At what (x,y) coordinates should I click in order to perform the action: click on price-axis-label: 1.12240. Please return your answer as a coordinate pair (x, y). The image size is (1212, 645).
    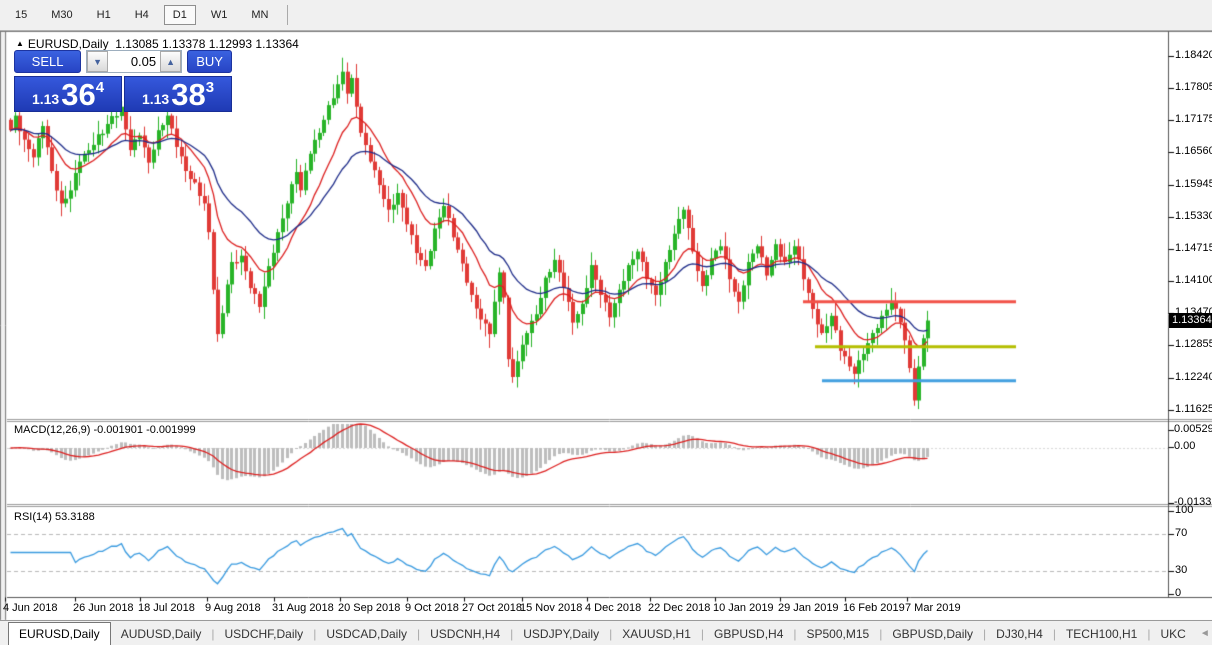
    Looking at the image, I should click on (1193, 376).